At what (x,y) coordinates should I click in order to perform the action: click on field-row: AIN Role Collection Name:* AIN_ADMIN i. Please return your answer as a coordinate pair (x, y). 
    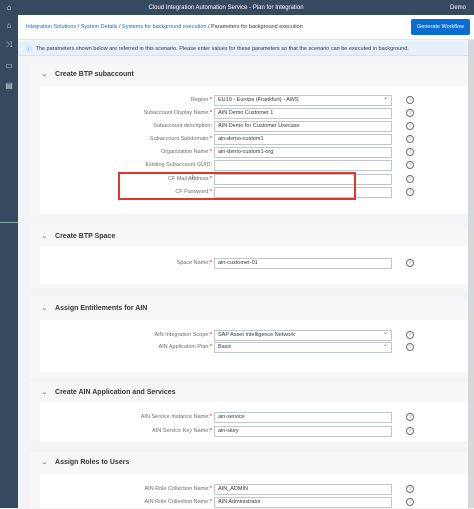
    Looking at the image, I should click on (254, 490).